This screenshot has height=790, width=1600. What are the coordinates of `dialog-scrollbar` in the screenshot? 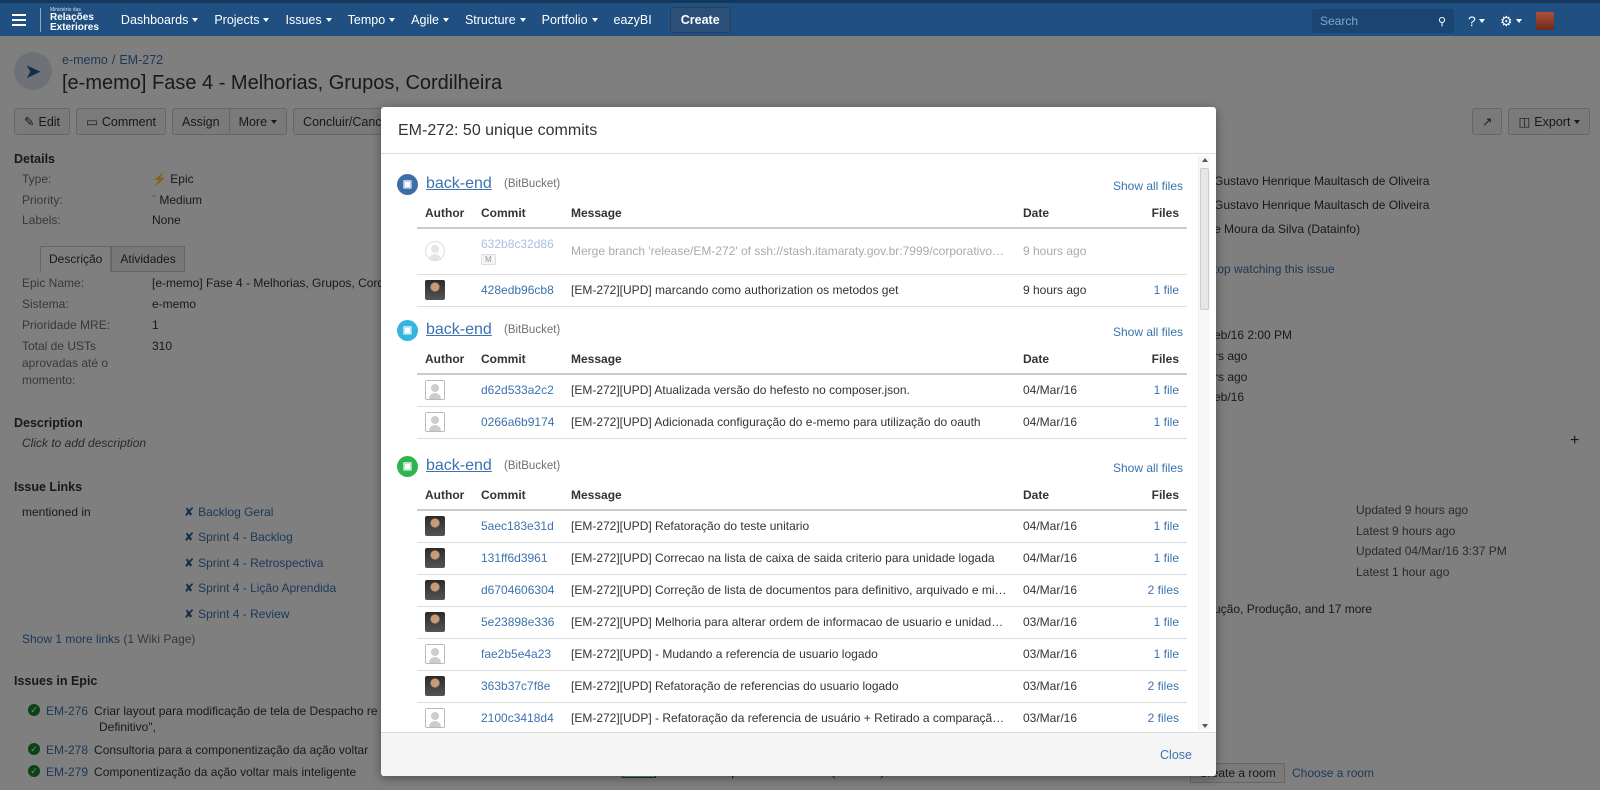 It's located at (1204, 443).